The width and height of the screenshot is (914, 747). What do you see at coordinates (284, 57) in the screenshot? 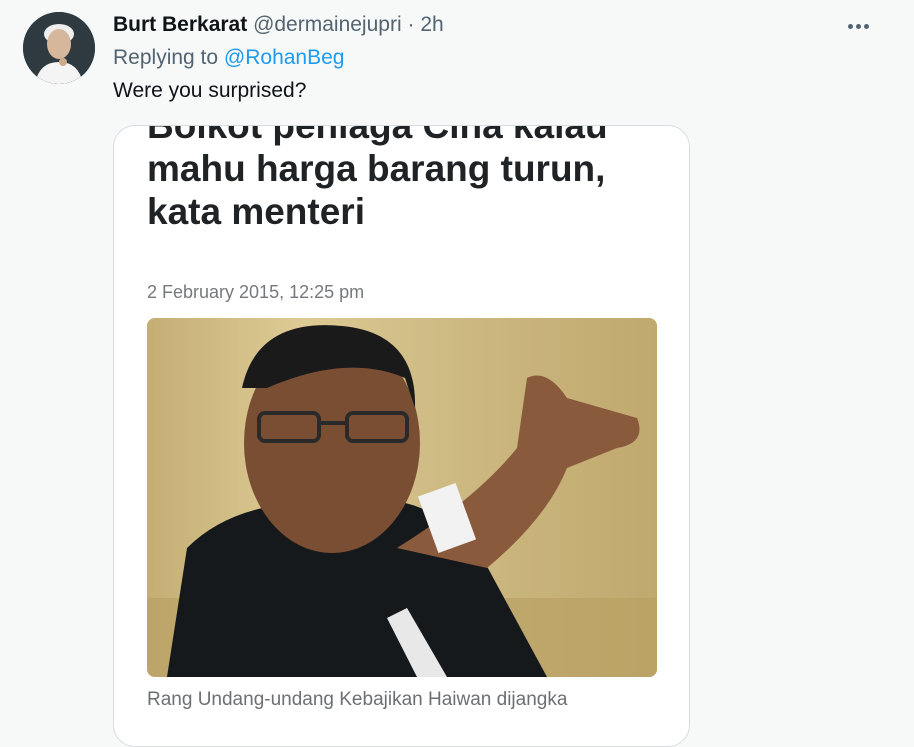
I see `reply-mention-link: @RohanBeg` at bounding box center [284, 57].